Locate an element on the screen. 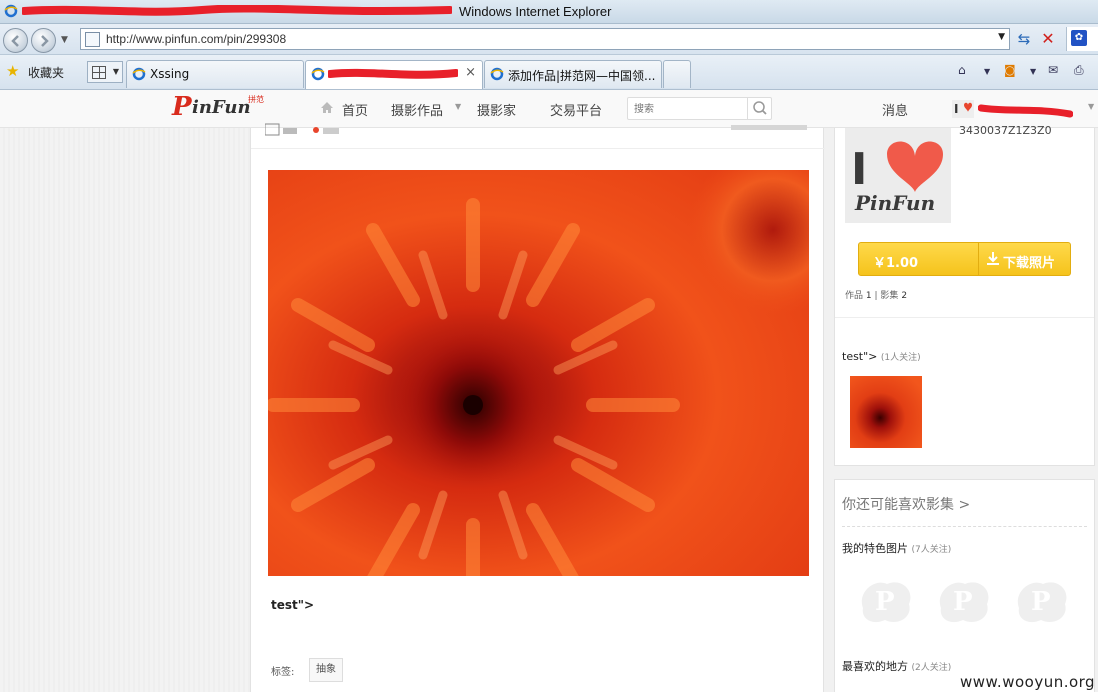  arrow-right-icon is located at coordinates (45, 41).